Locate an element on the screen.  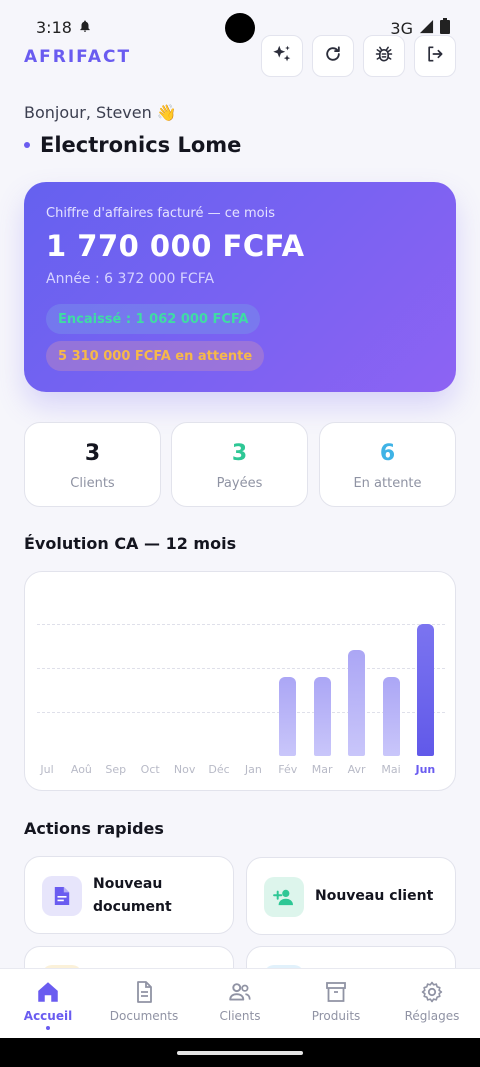
nav-clients: Clients is located at coordinates (240, 1001).